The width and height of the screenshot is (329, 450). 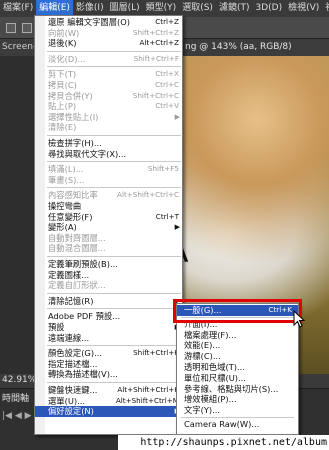 I want to click on watermark-url: http://shaunps.pixnet.net/album, so click(x=223, y=442).